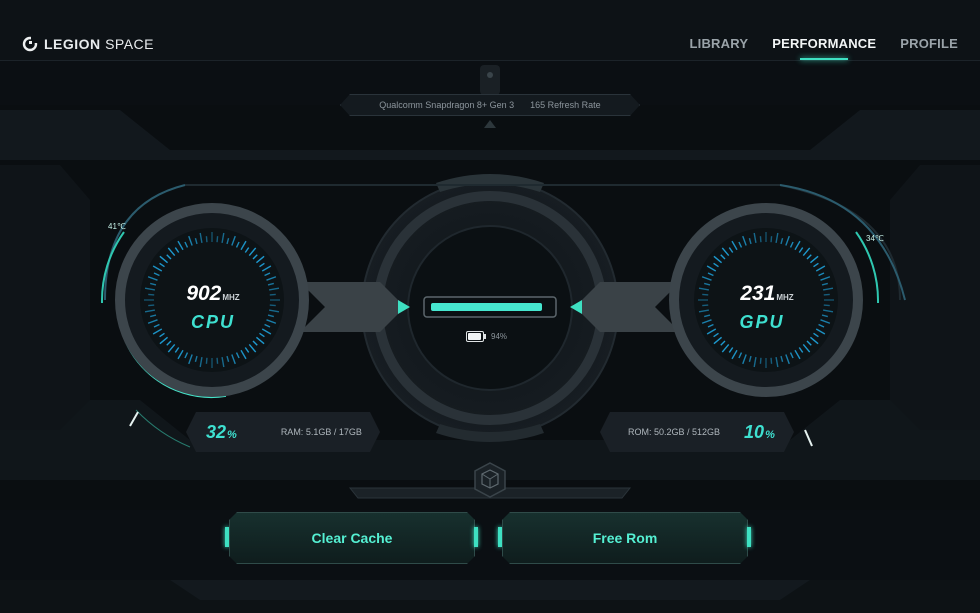  What do you see at coordinates (785, 297) in the screenshot?
I see `gpu-frequency-unit: MHZ` at bounding box center [785, 297].